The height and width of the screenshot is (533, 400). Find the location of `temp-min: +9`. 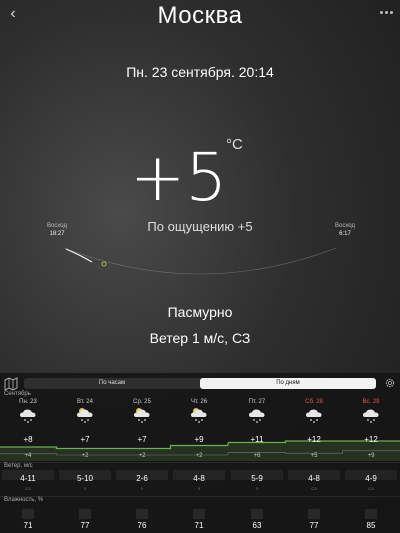

temp-min: +9 is located at coordinates (371, 456).